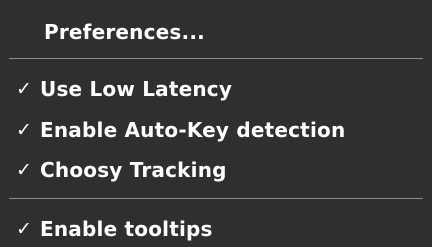 The width and height of the screenshot is (432, 247). What do you see at coordinates (136, 89) in the screenshot?
I see `menu-item-label: Use Low Latency` at bounding box center [136, 89].